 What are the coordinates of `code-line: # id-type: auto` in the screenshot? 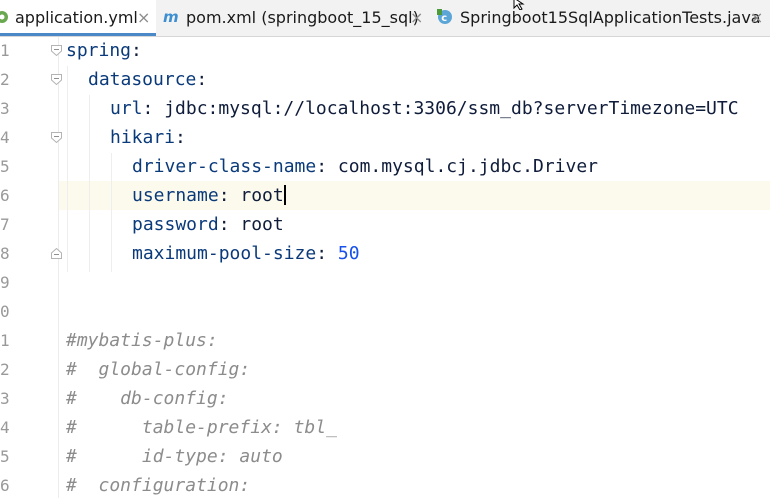 It's located at (174, 456).